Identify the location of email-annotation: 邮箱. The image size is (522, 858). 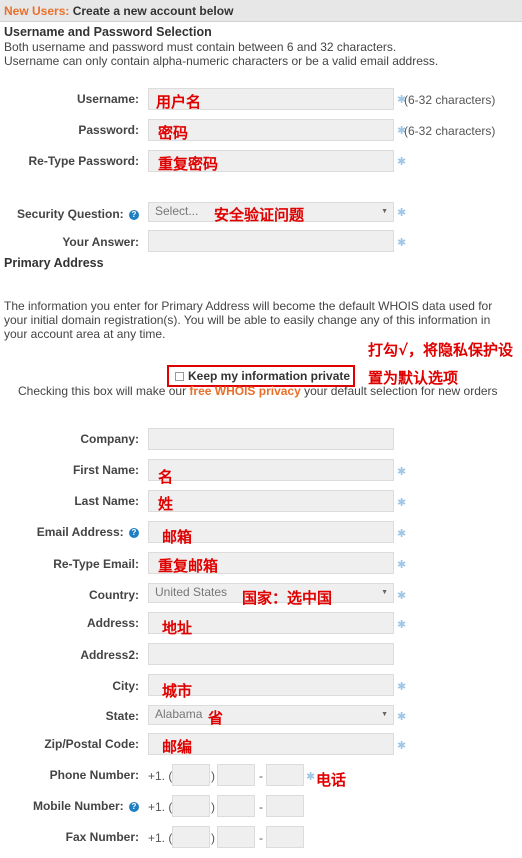
(177, 537).